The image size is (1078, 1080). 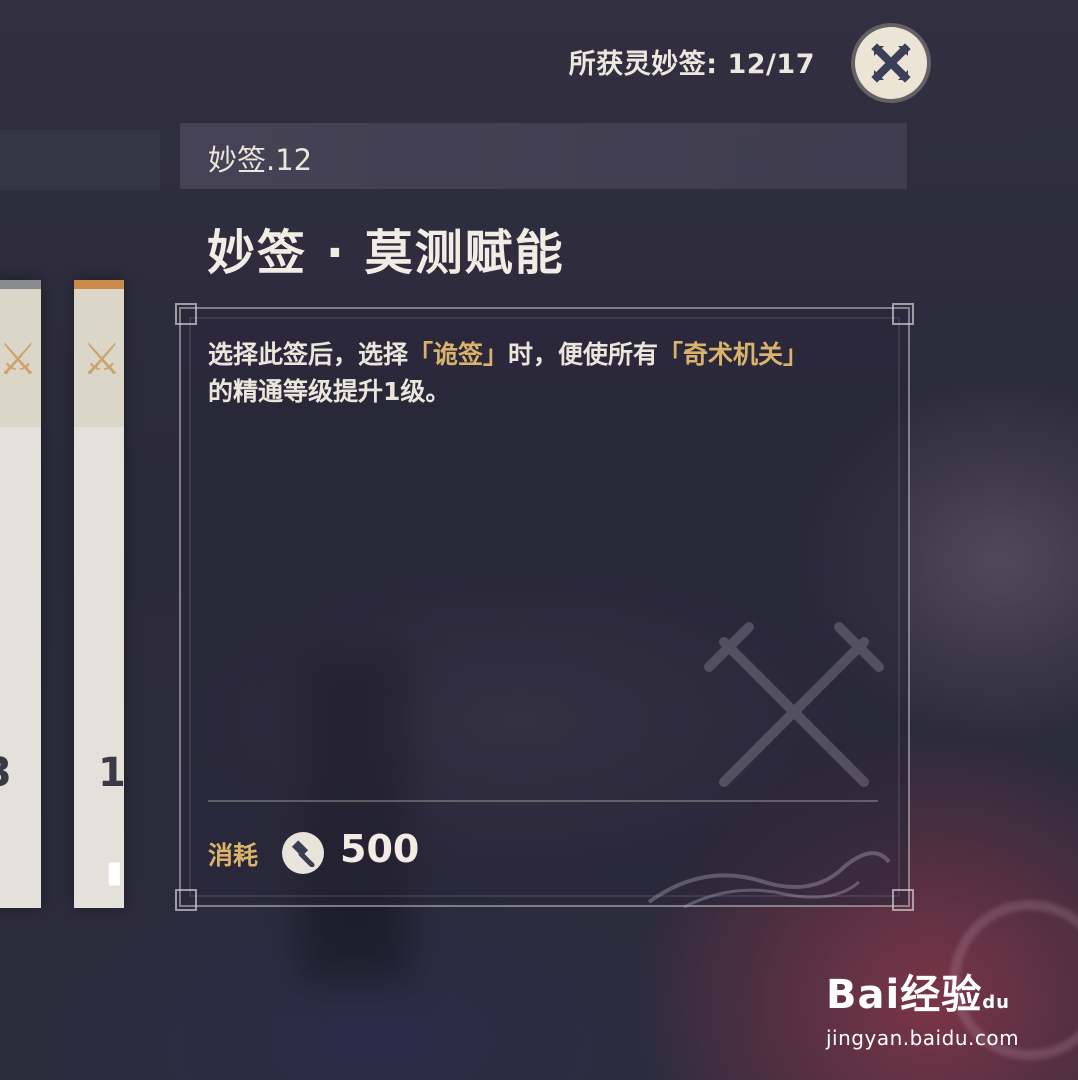 I want to click on card-description: 选择此签后，选择「诡签」时，便使所有「奇术机关」的精通等级提升1级。, so click(x=548, y=373).